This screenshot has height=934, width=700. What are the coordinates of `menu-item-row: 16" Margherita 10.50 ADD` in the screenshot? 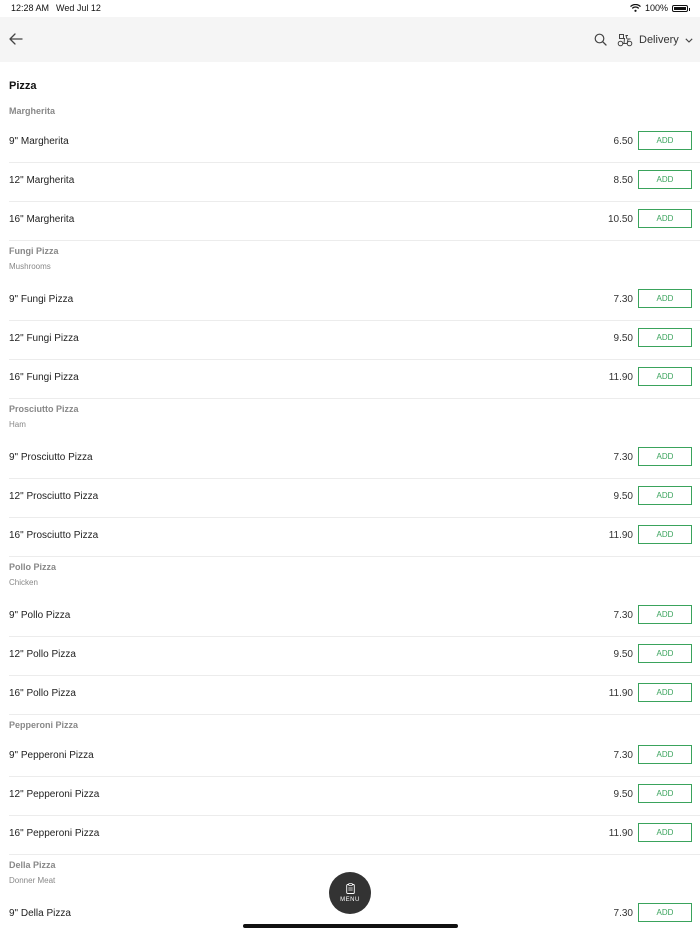 It's located at (350, 220).